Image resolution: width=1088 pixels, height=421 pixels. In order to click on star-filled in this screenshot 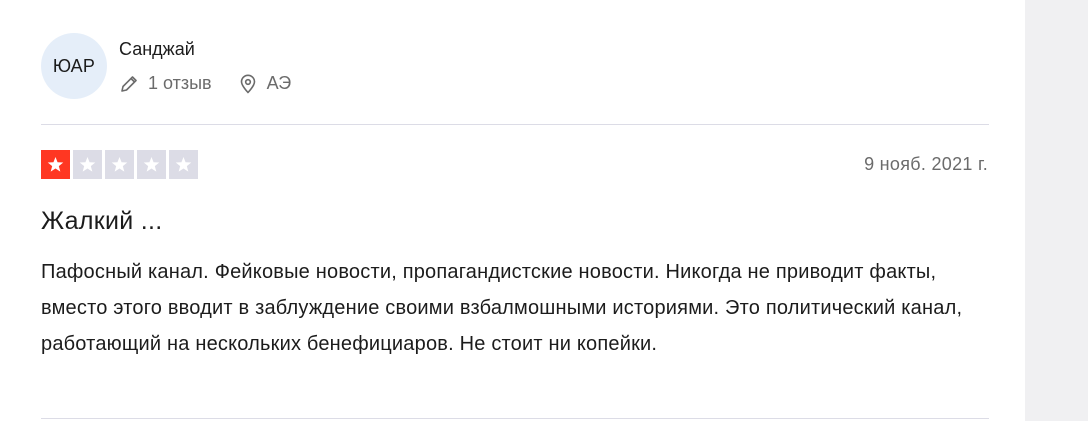, I will do `click(55, 164)`.